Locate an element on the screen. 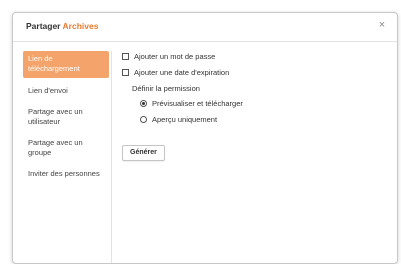 This screenshot has height=264, width=401. sidebar-item-label: Lien de téléchargement is located at coordinates (54, 63).